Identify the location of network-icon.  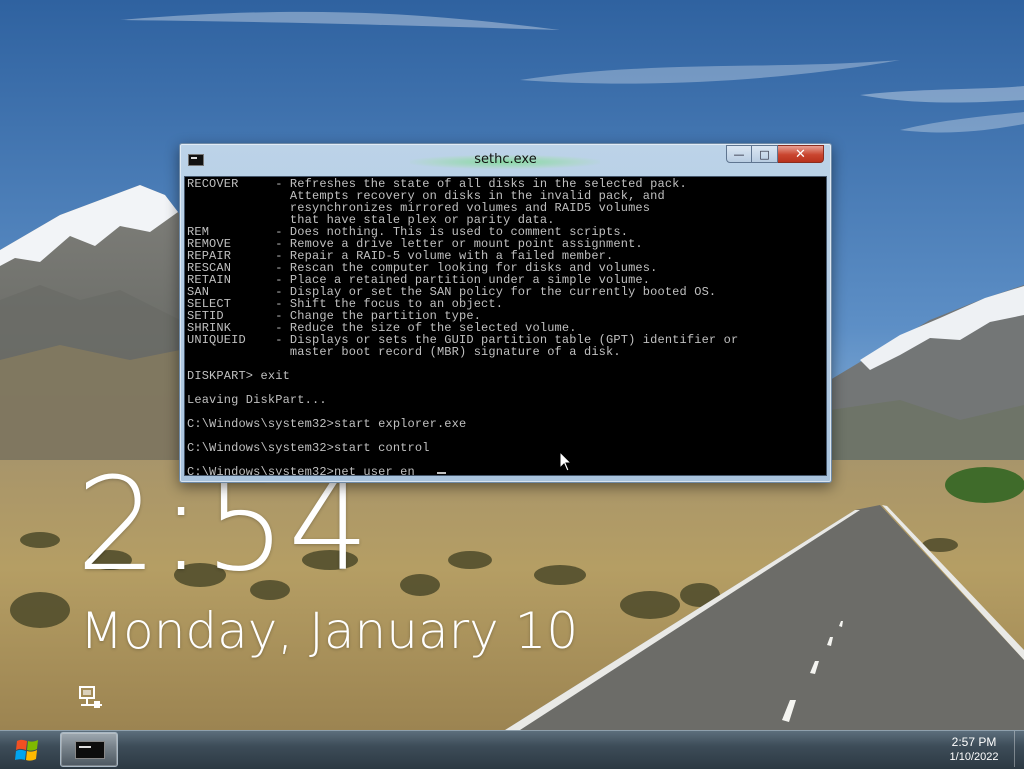
(91, 698).